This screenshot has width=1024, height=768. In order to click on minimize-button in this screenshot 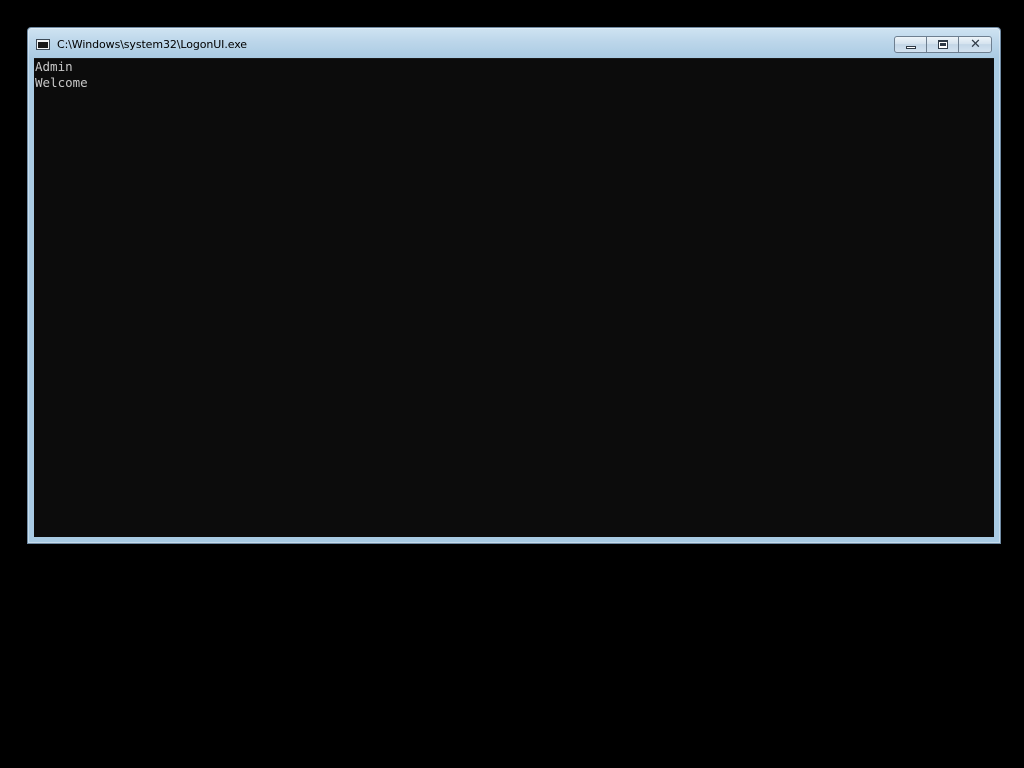, I will do `click(910, 44)`.